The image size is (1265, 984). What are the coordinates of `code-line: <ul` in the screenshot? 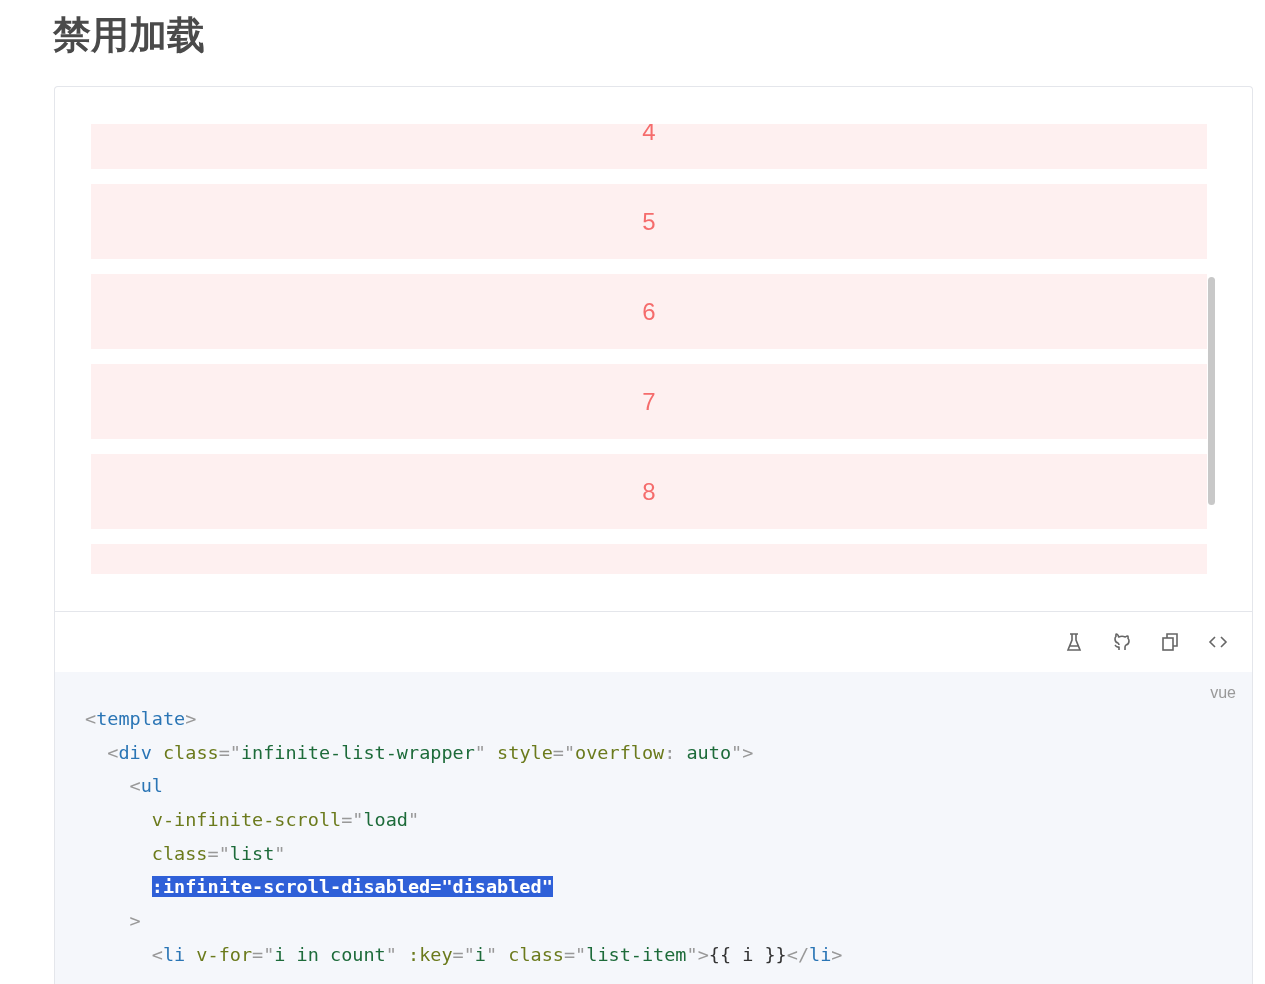 It's located at (146, 786).